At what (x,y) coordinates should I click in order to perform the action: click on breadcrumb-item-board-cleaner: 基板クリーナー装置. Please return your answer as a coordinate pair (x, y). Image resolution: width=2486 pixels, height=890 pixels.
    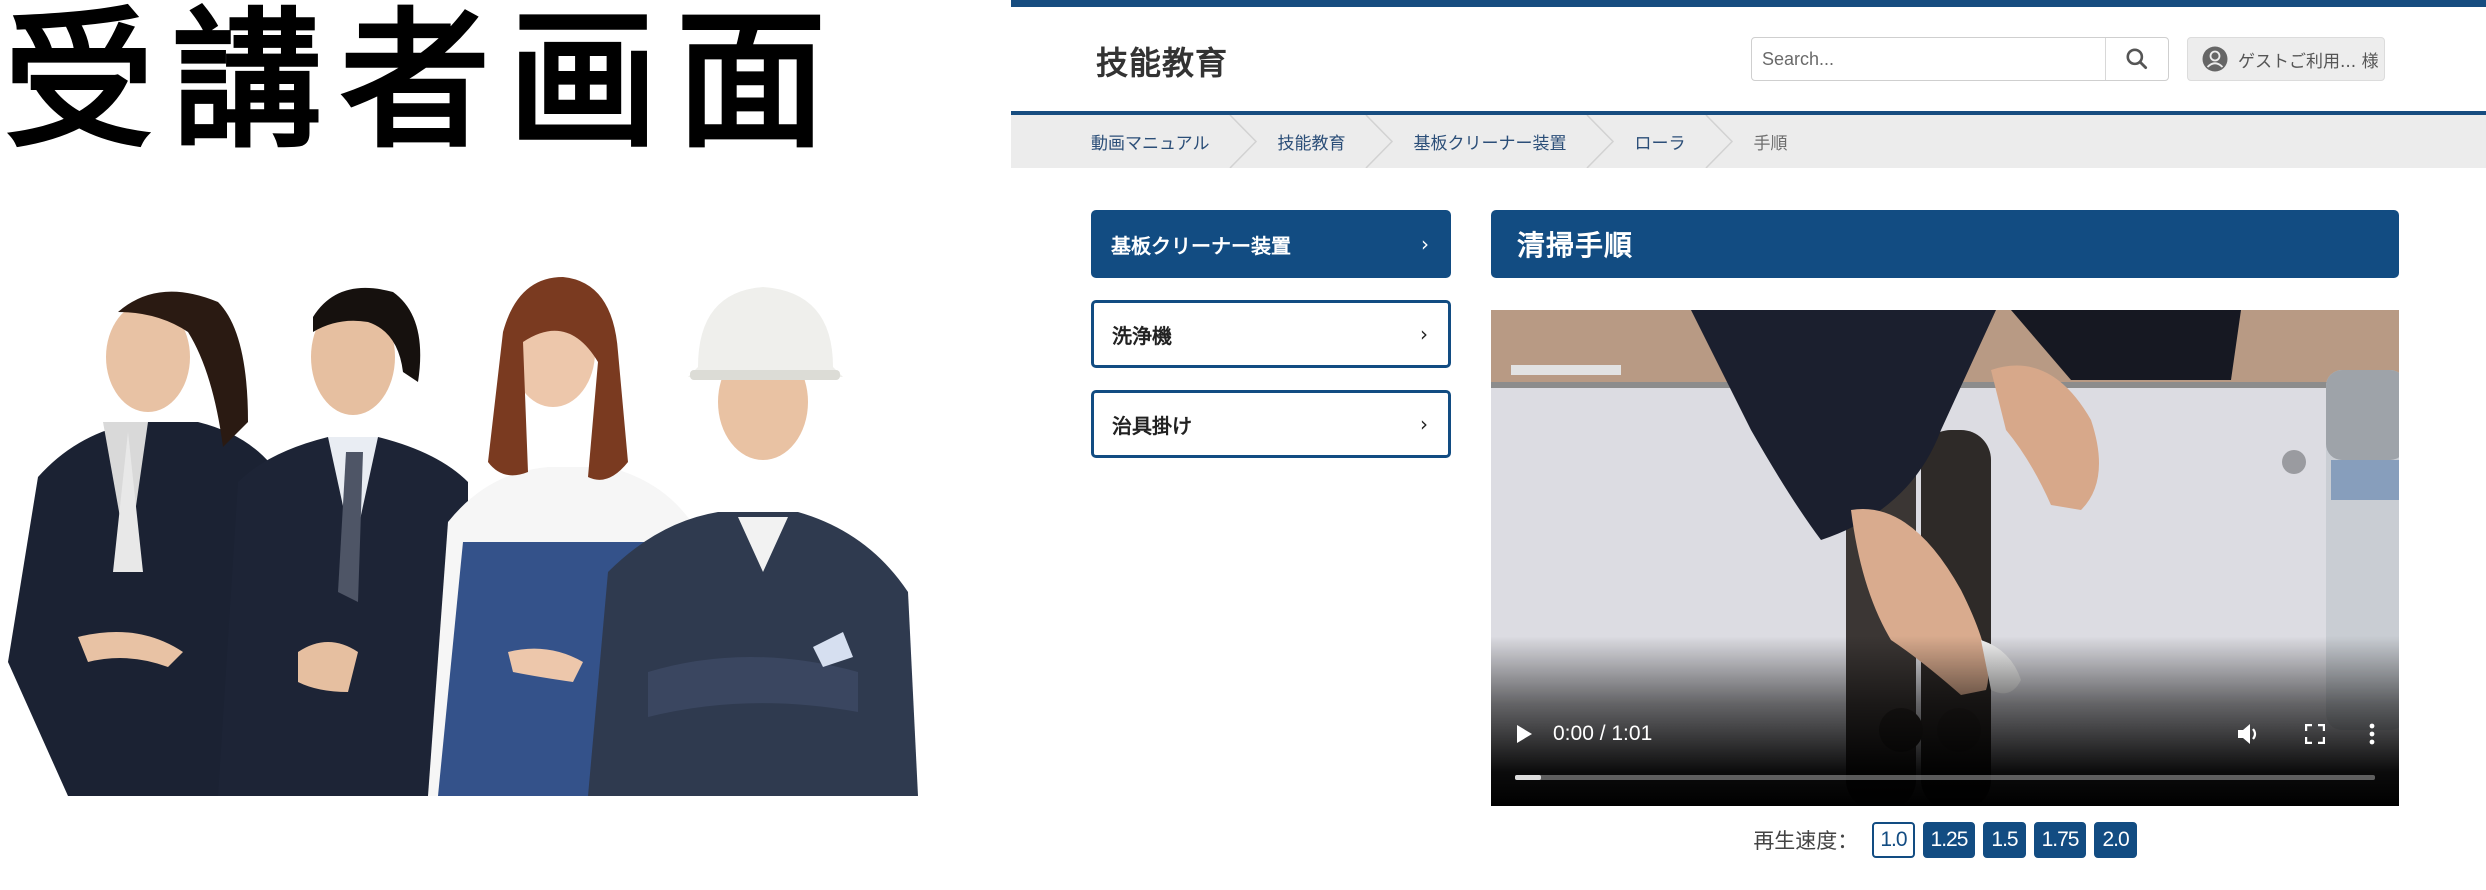
    Looking at the image, I should click on (1508, 141).